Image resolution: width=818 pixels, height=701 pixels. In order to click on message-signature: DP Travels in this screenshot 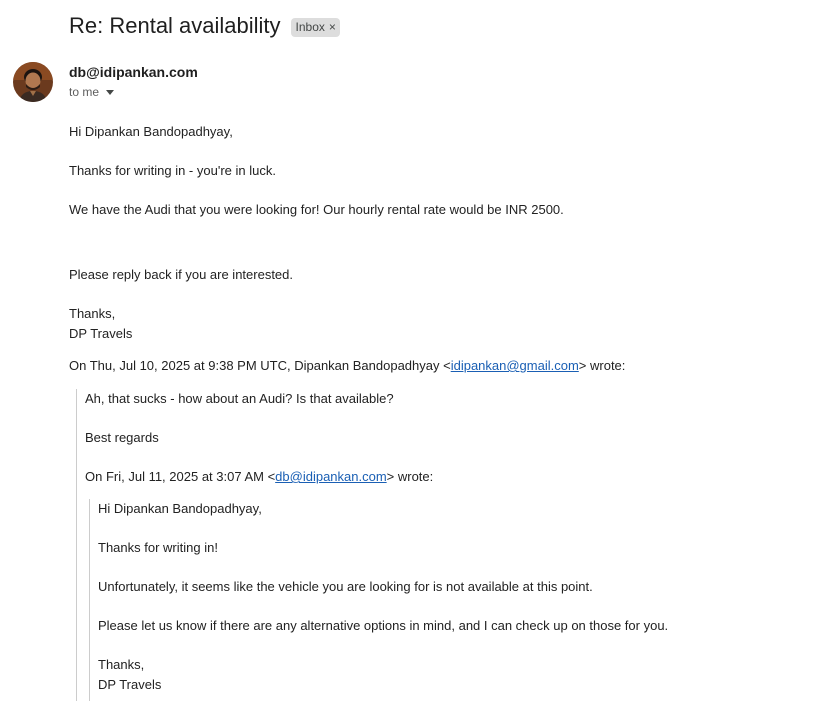, I will do `click(101, 333)`.